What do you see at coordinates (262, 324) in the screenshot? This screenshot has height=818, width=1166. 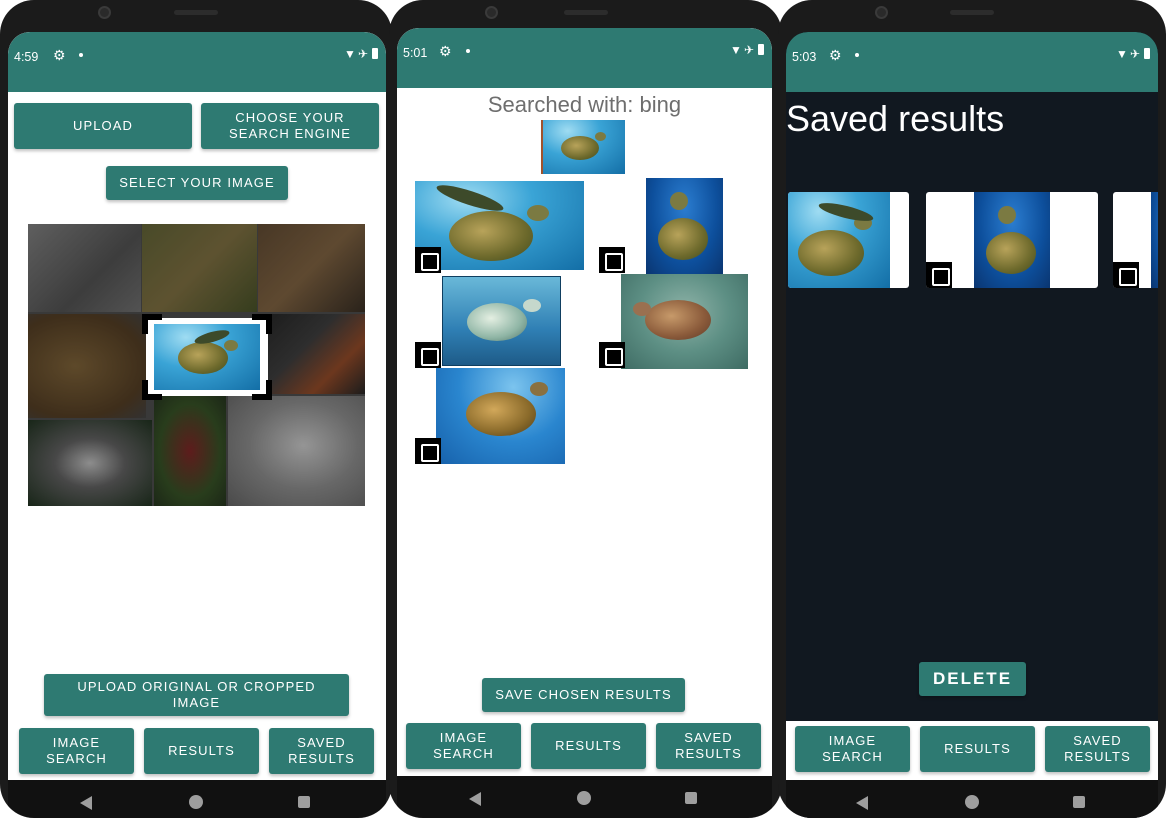 I see `crop-handle-top-right` at bounding box center [262, 324].